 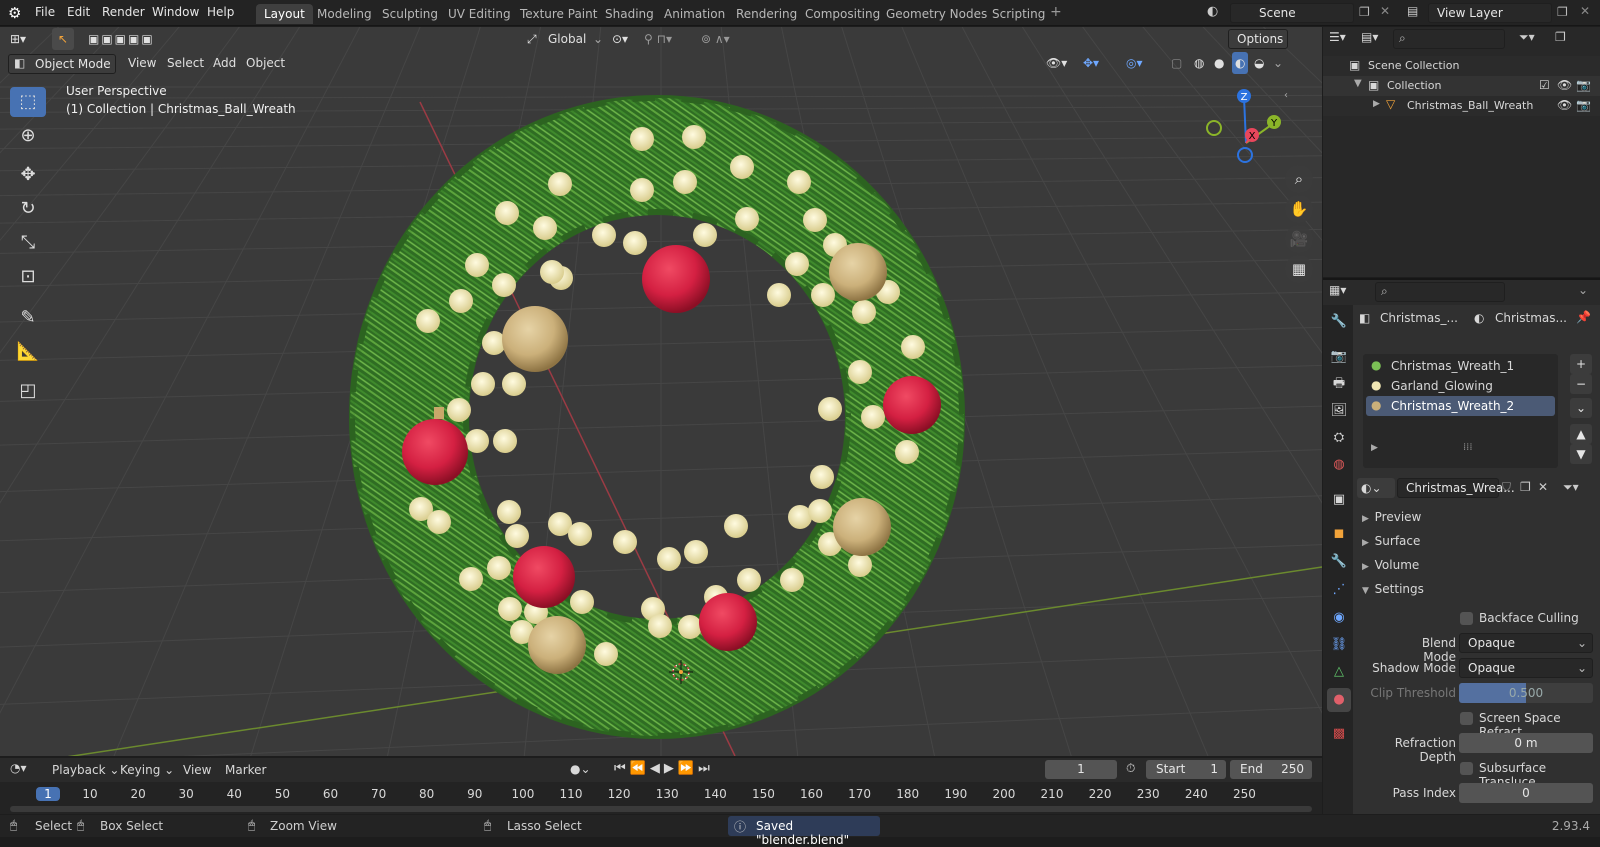 What do you see at coordinates (1376, 488) in the screenshot?
I see `browse-material-button: ◐⌄` at bounding box center [1376, 488].